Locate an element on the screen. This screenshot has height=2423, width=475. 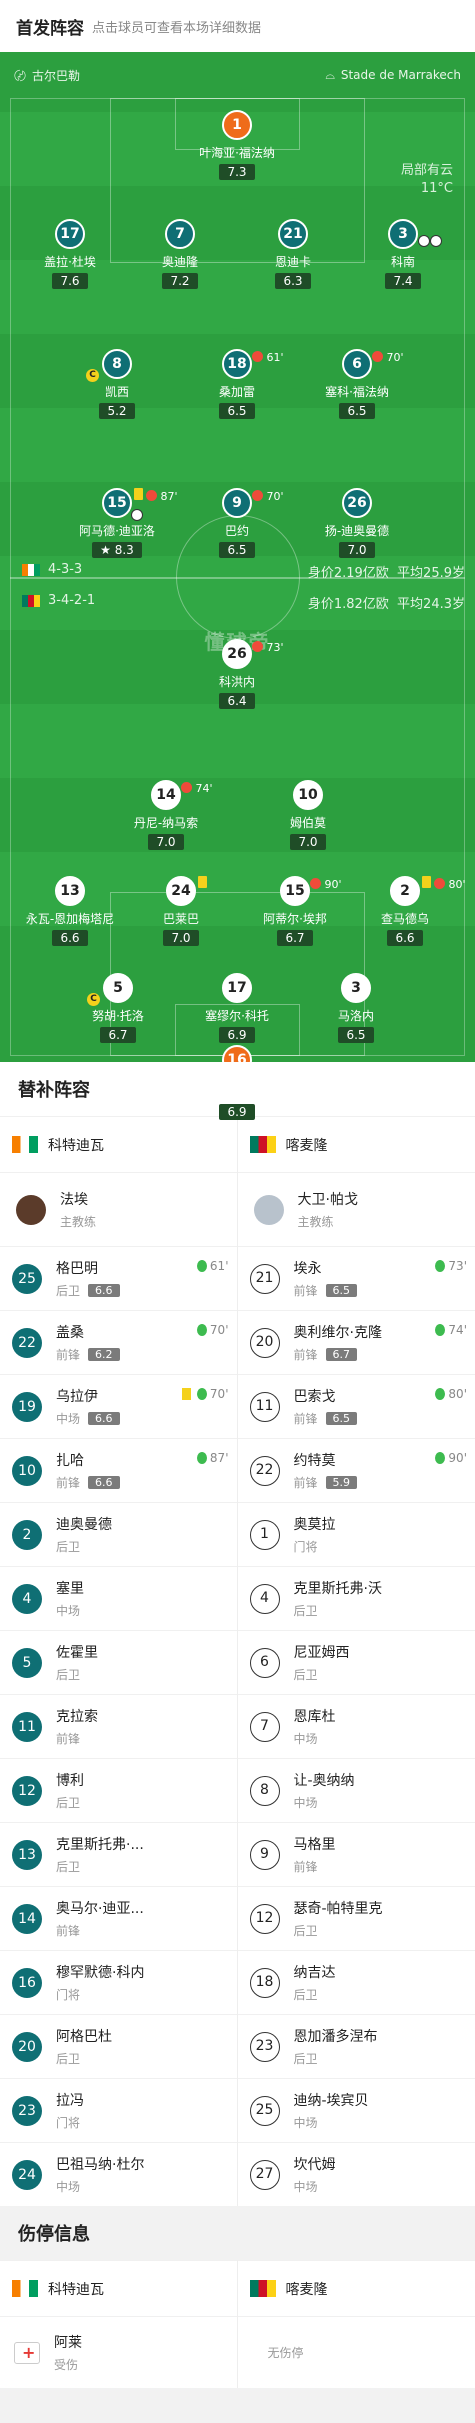
player-position: 前锋 is located at coordinates (68, 1931).